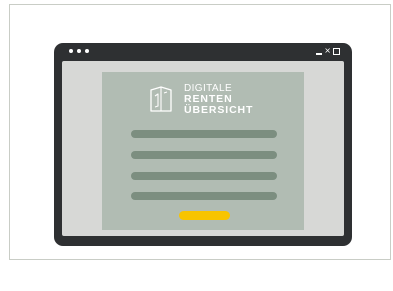  Describe the element at coordinates (319, 53) in the screenshot. I see `minimize-icon` at that location.